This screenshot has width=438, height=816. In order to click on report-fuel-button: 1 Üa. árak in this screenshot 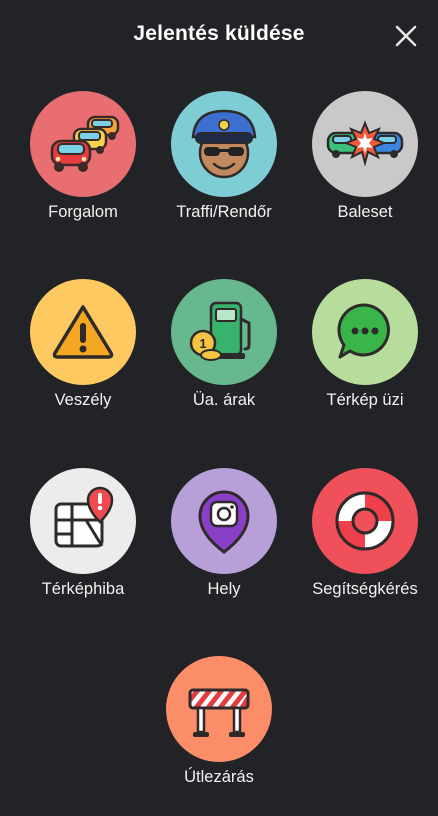, I will do `click(224, 359)`.